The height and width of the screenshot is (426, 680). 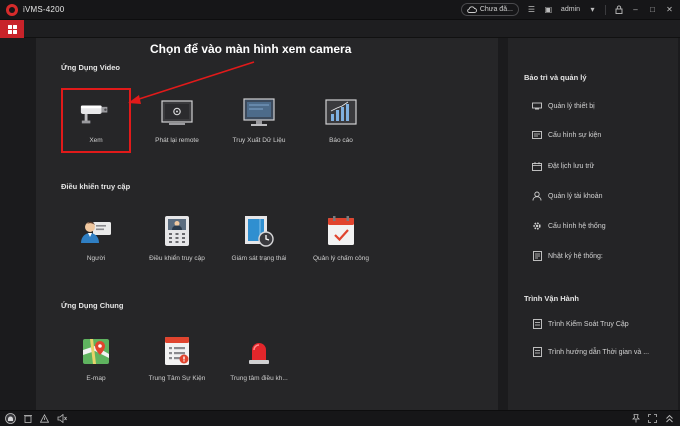 What do you see at coordinates (177, 231) in the screenshot?
I see `door-control-icon` at bounding box center [177, 231].